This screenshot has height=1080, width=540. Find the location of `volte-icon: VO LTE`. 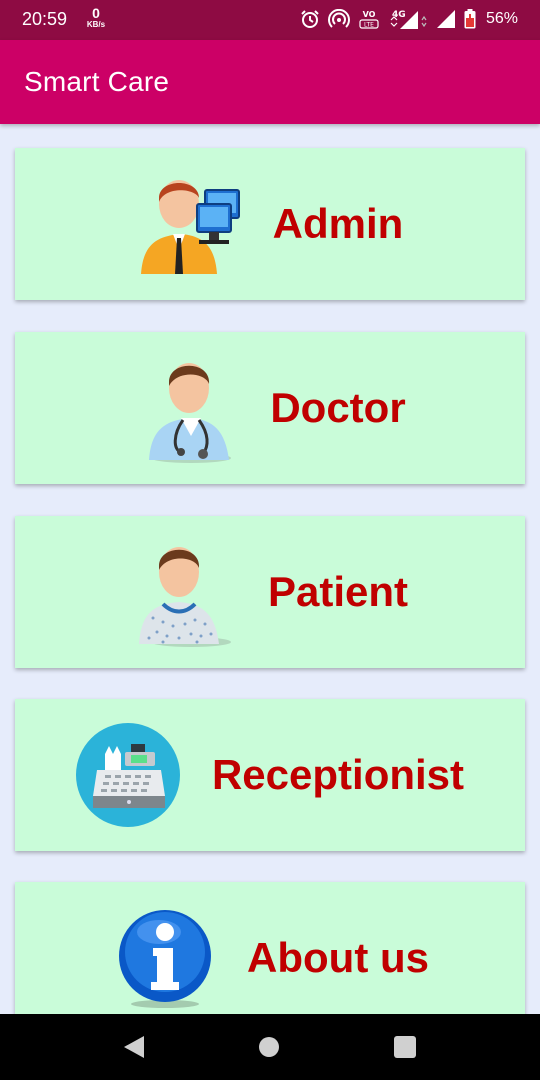

volte-icon: VO LTE is located at coordinates (369, 19).